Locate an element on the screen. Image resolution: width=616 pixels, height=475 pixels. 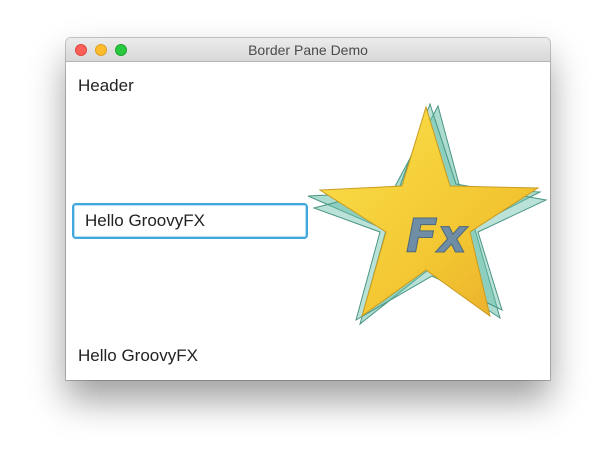
fx-logo-text: Fx is located at coordinates (437, 236).